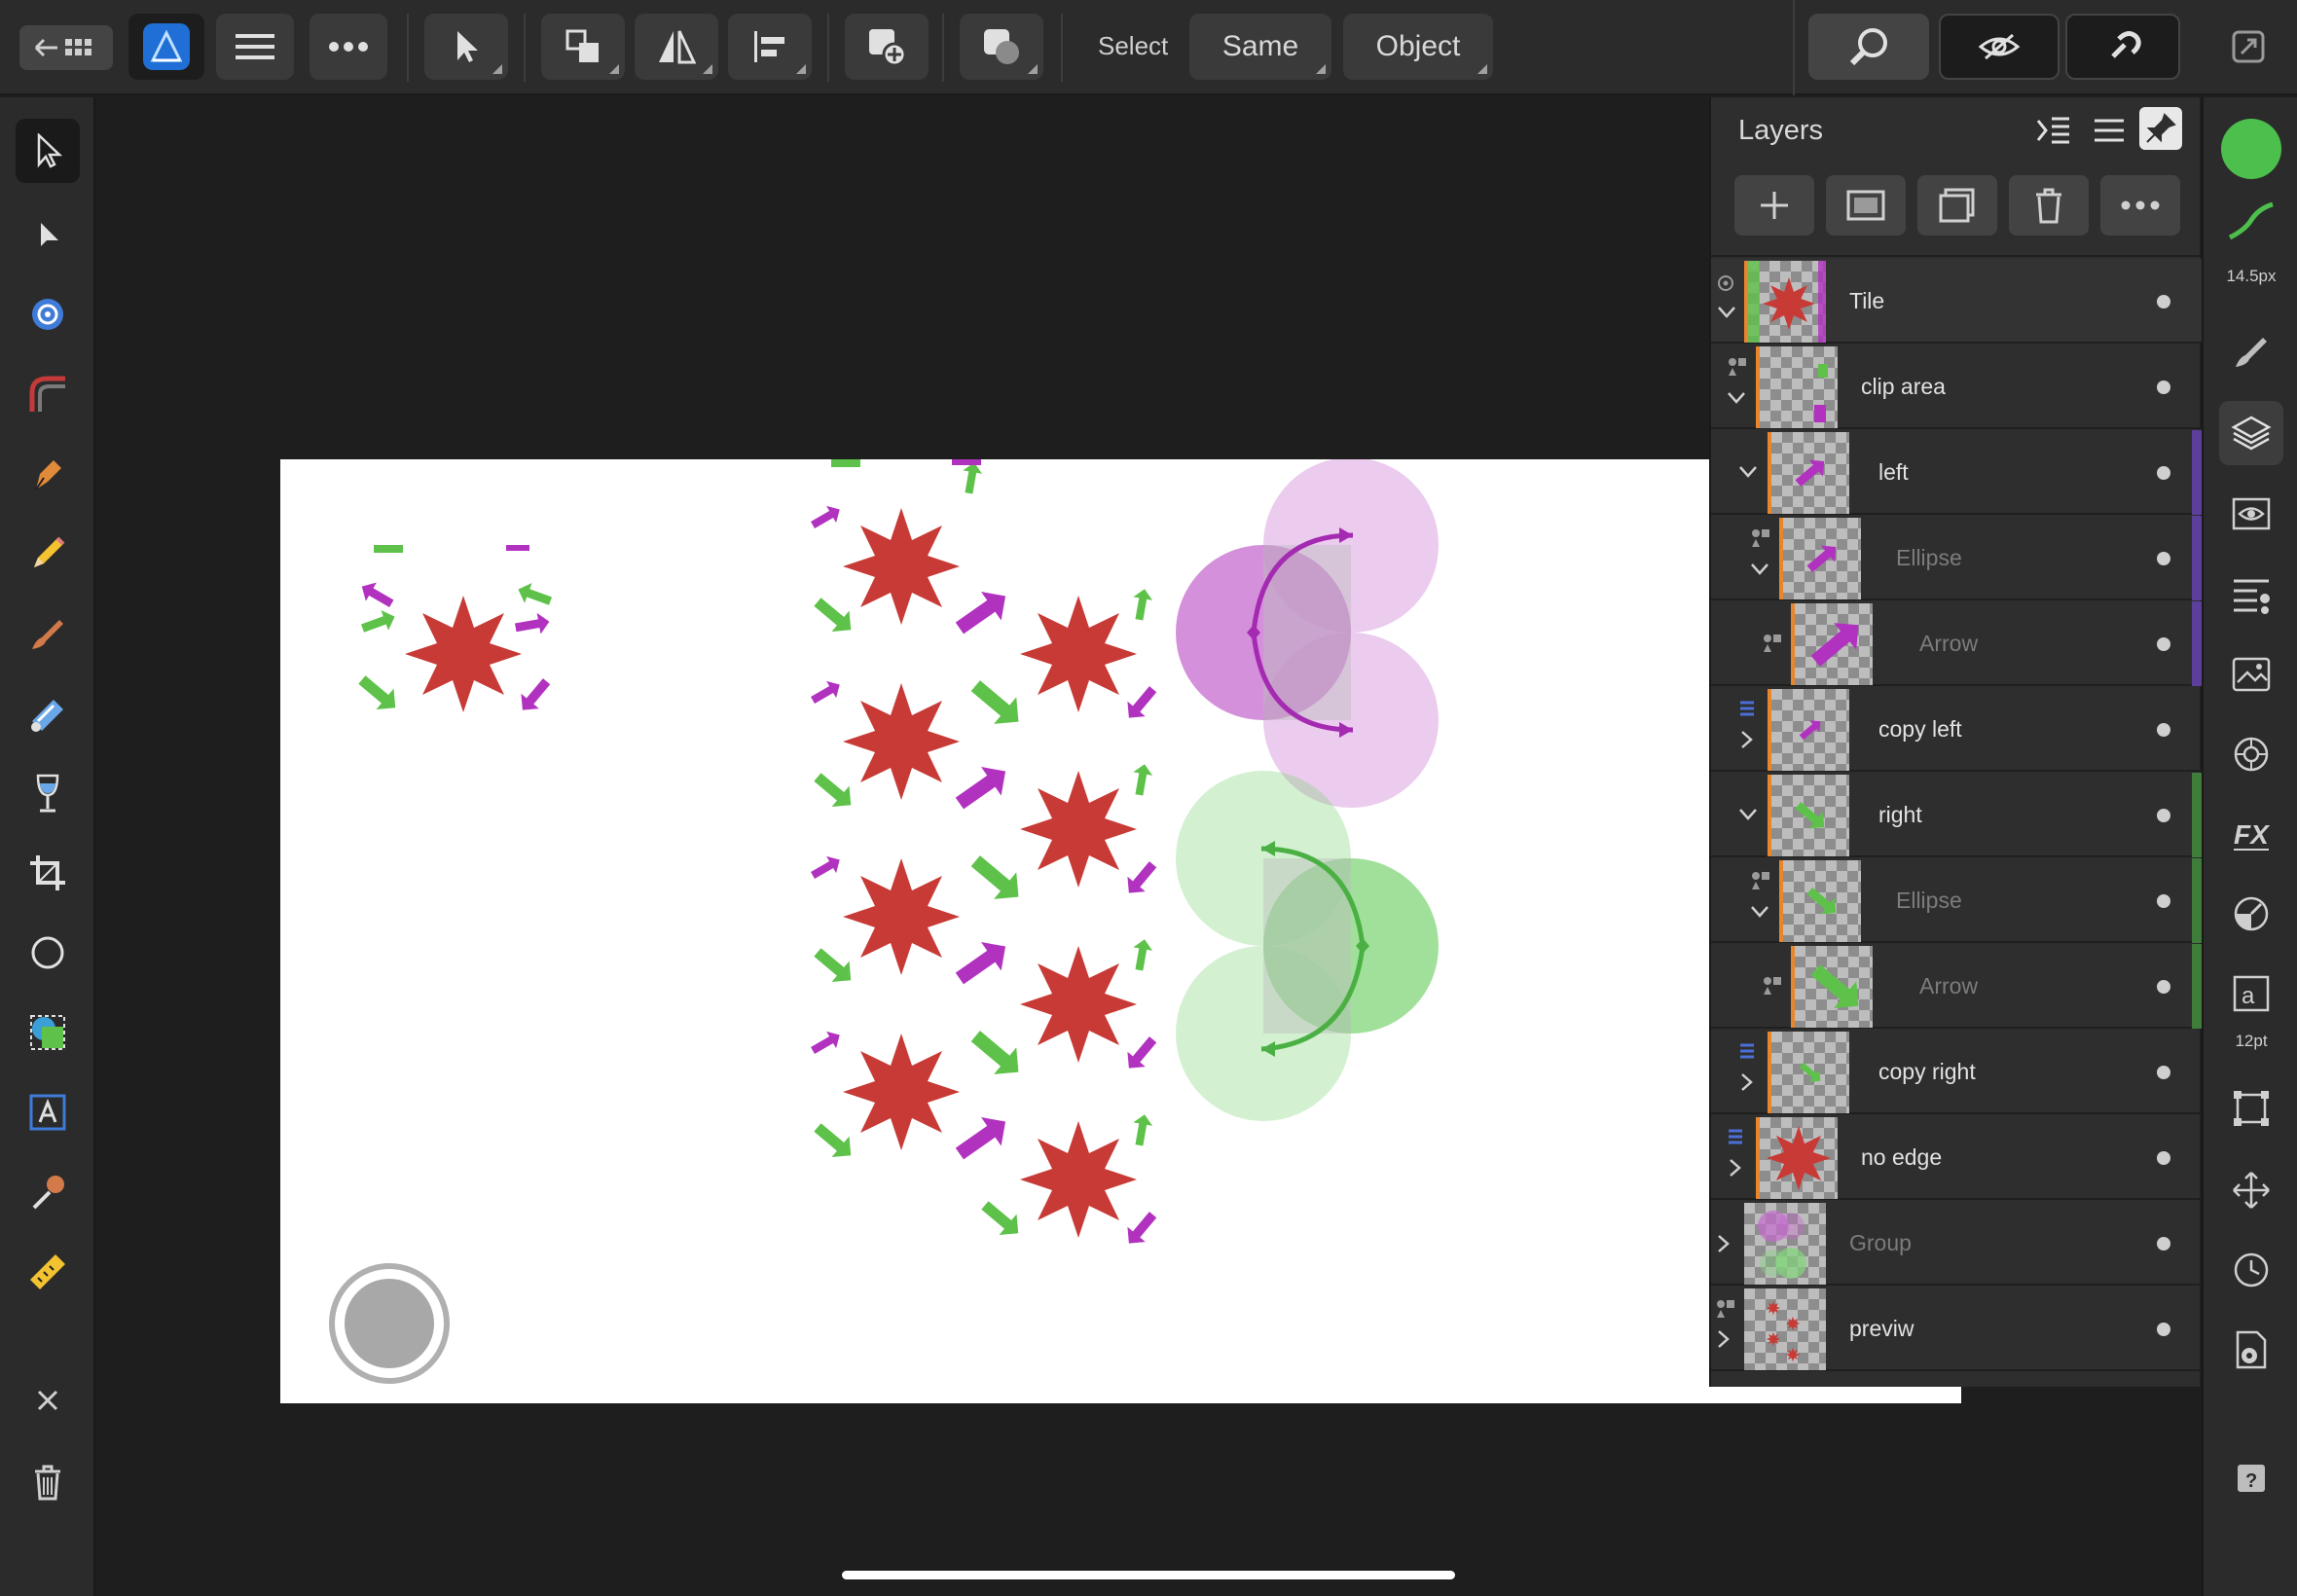 The image size is (2297, 1596). What do you see at coordinates (2251, 433) in the screenshot?
I see `layers-studio` at bounding box center [2251, 433].